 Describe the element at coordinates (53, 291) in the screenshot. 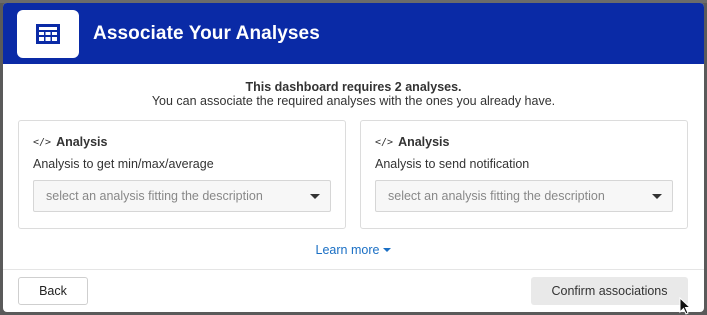

I see `back-button: Back` at that location.